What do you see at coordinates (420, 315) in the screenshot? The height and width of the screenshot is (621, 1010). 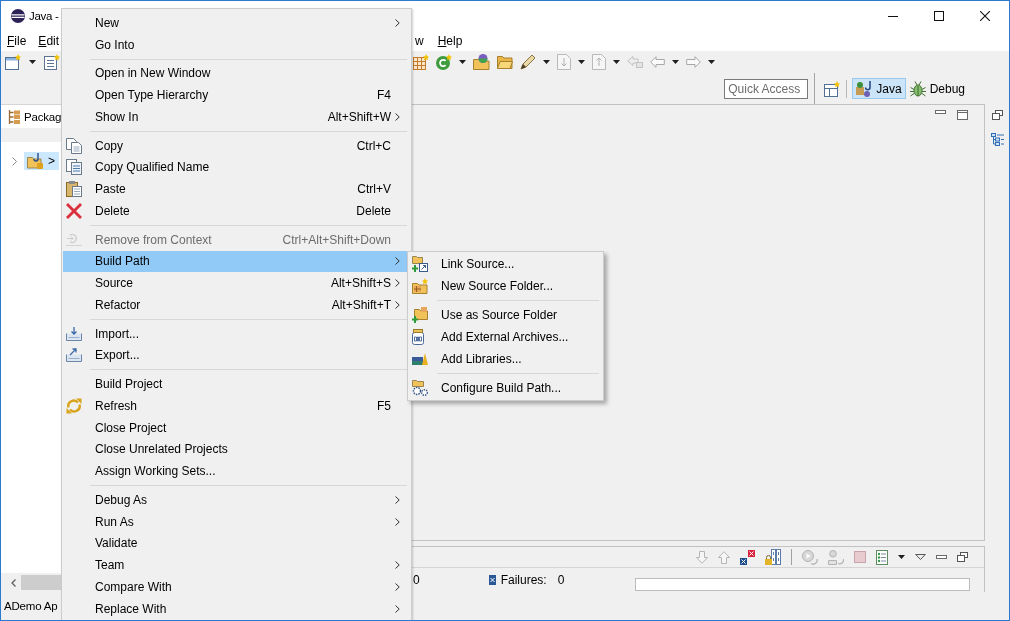 I see `folder-plus-icon` at bounding box center [420, 315].